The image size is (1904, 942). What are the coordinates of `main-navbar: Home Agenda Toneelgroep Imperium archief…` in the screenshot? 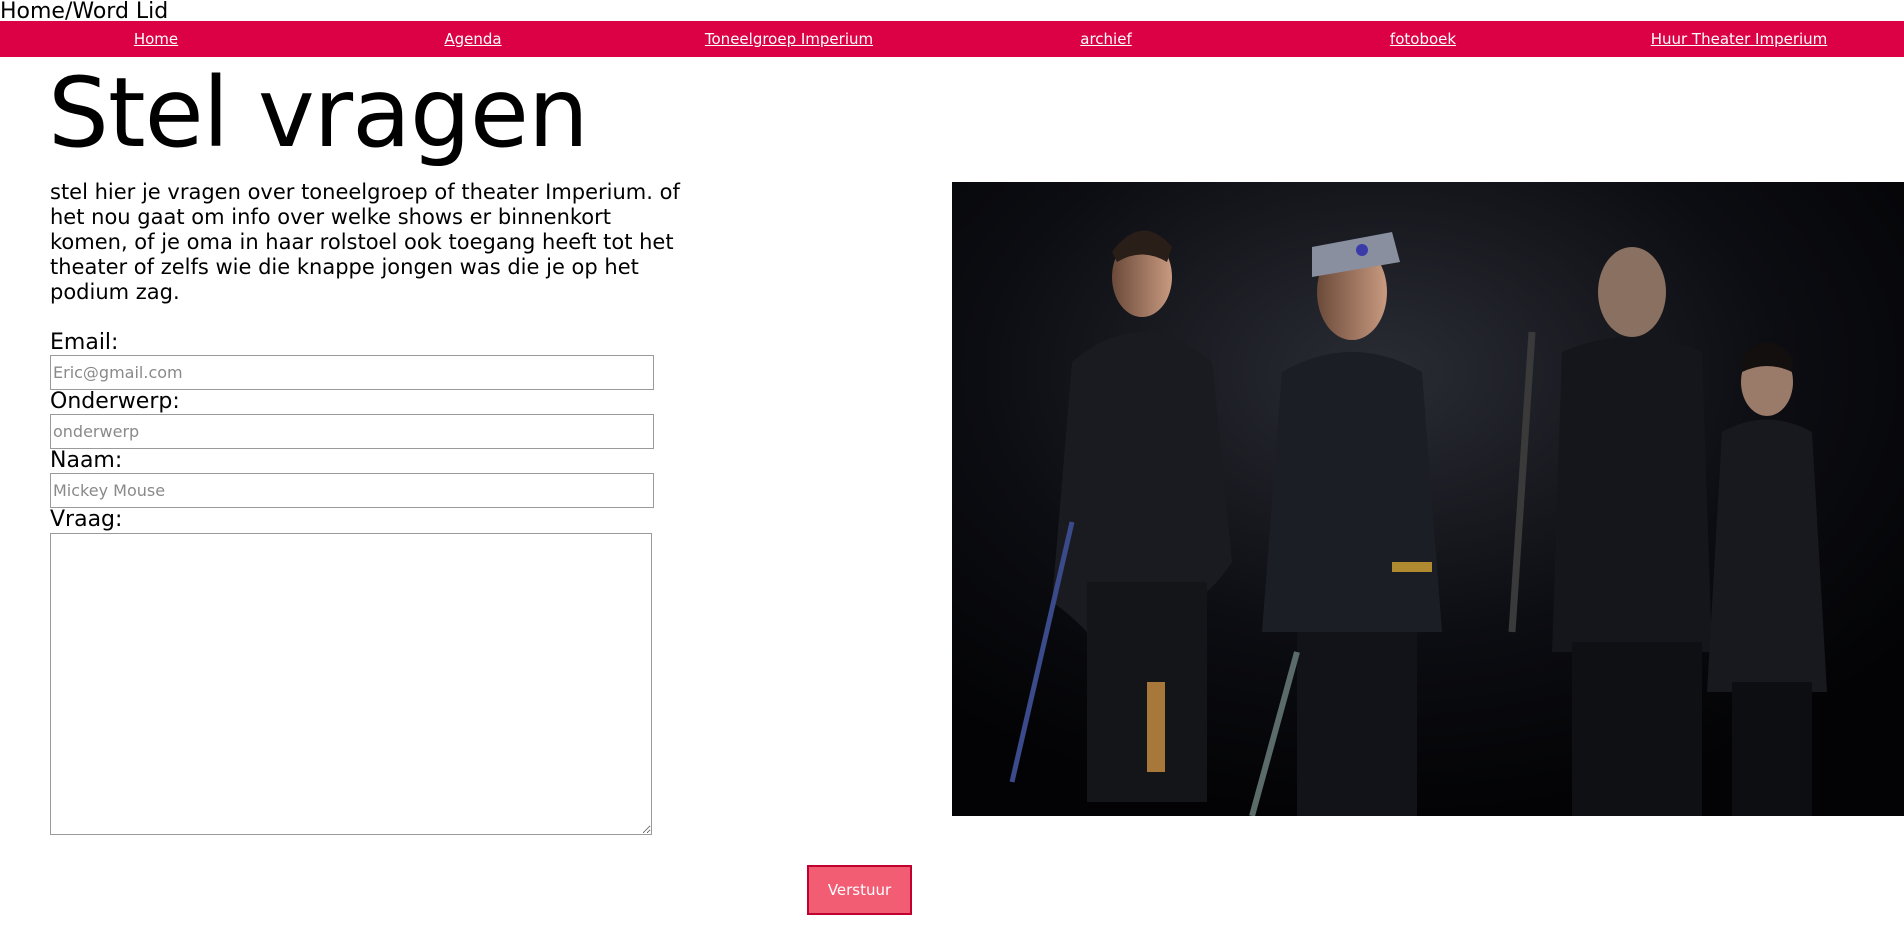 It's located at (952, 39).